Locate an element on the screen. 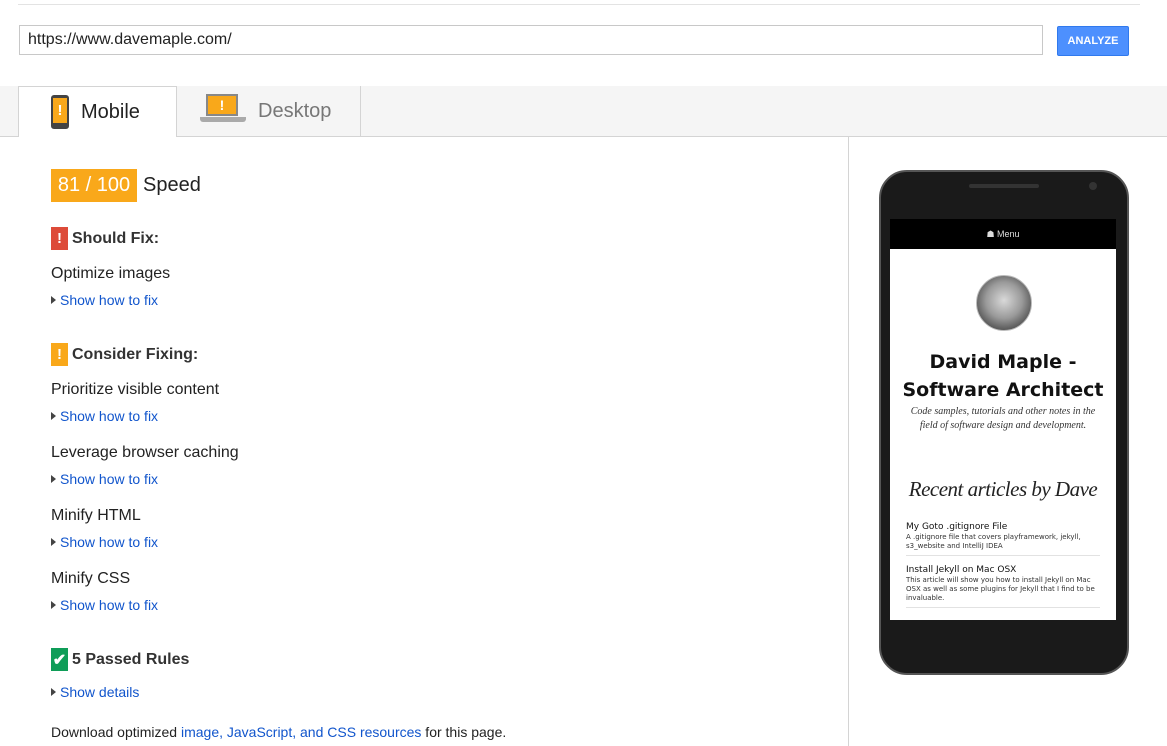  passed-rules-heading-text: 5 Passed Rules is located at coordinates (131, 659).